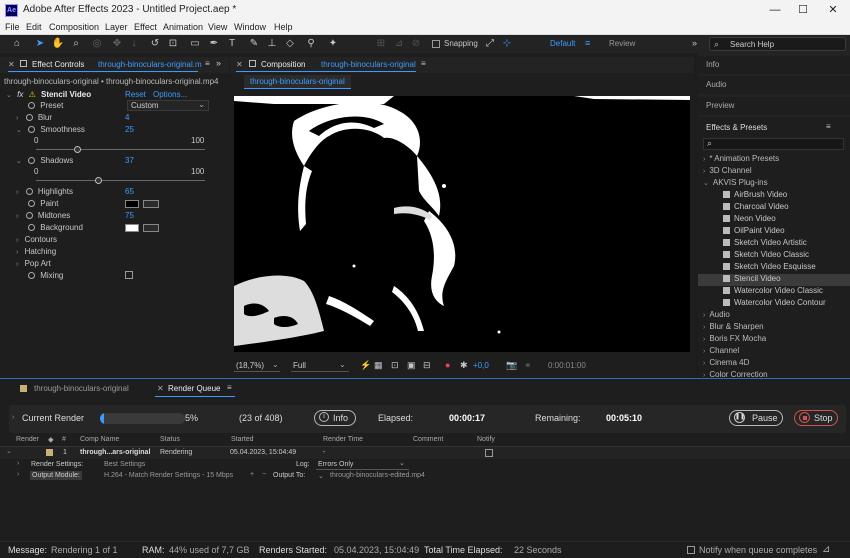 This screenshot has width=850, height=558. I want to click on close-button: ✕, so click(833, 10).